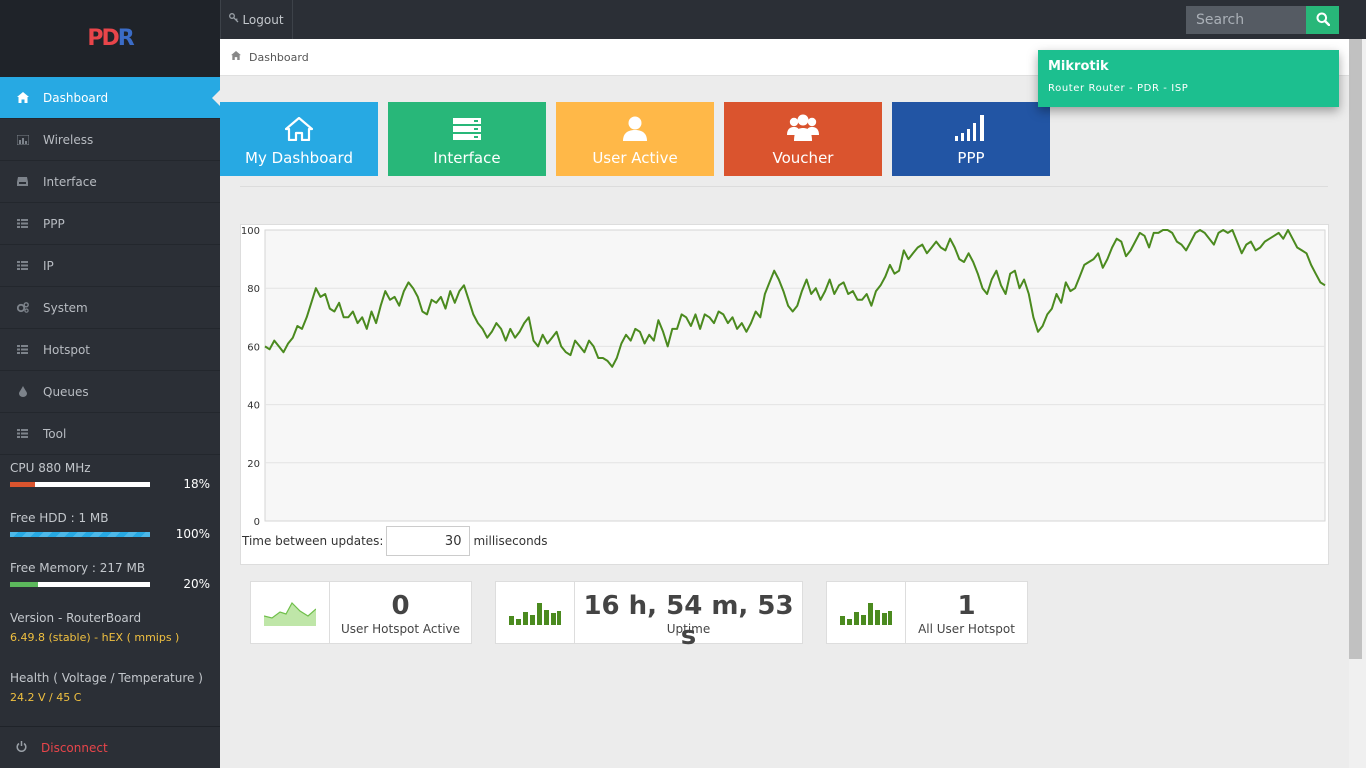 Image resolution: width=1366 pixels, height=768 pixels. I want to click on version-label: Version - RouterBoard, so click(76, 618).